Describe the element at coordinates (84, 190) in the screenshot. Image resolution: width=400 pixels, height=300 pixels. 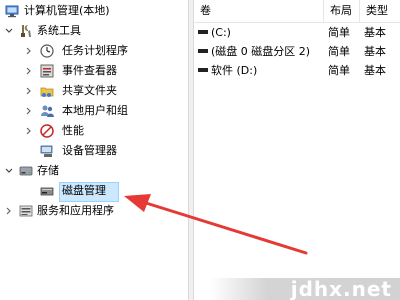
I see `tree-item-label: 磁盘管理` at that location.